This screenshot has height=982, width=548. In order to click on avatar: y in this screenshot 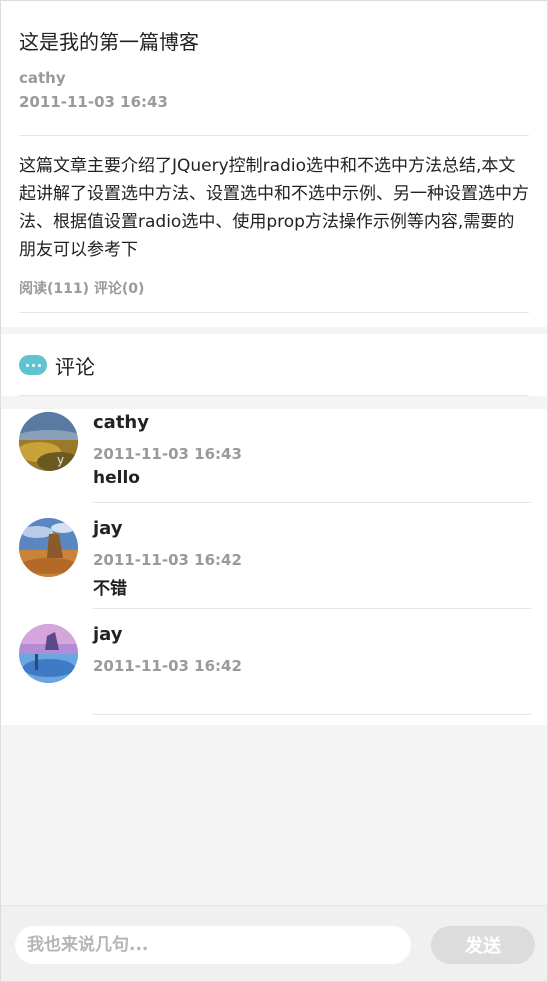, I will do `click(48, 441)`.